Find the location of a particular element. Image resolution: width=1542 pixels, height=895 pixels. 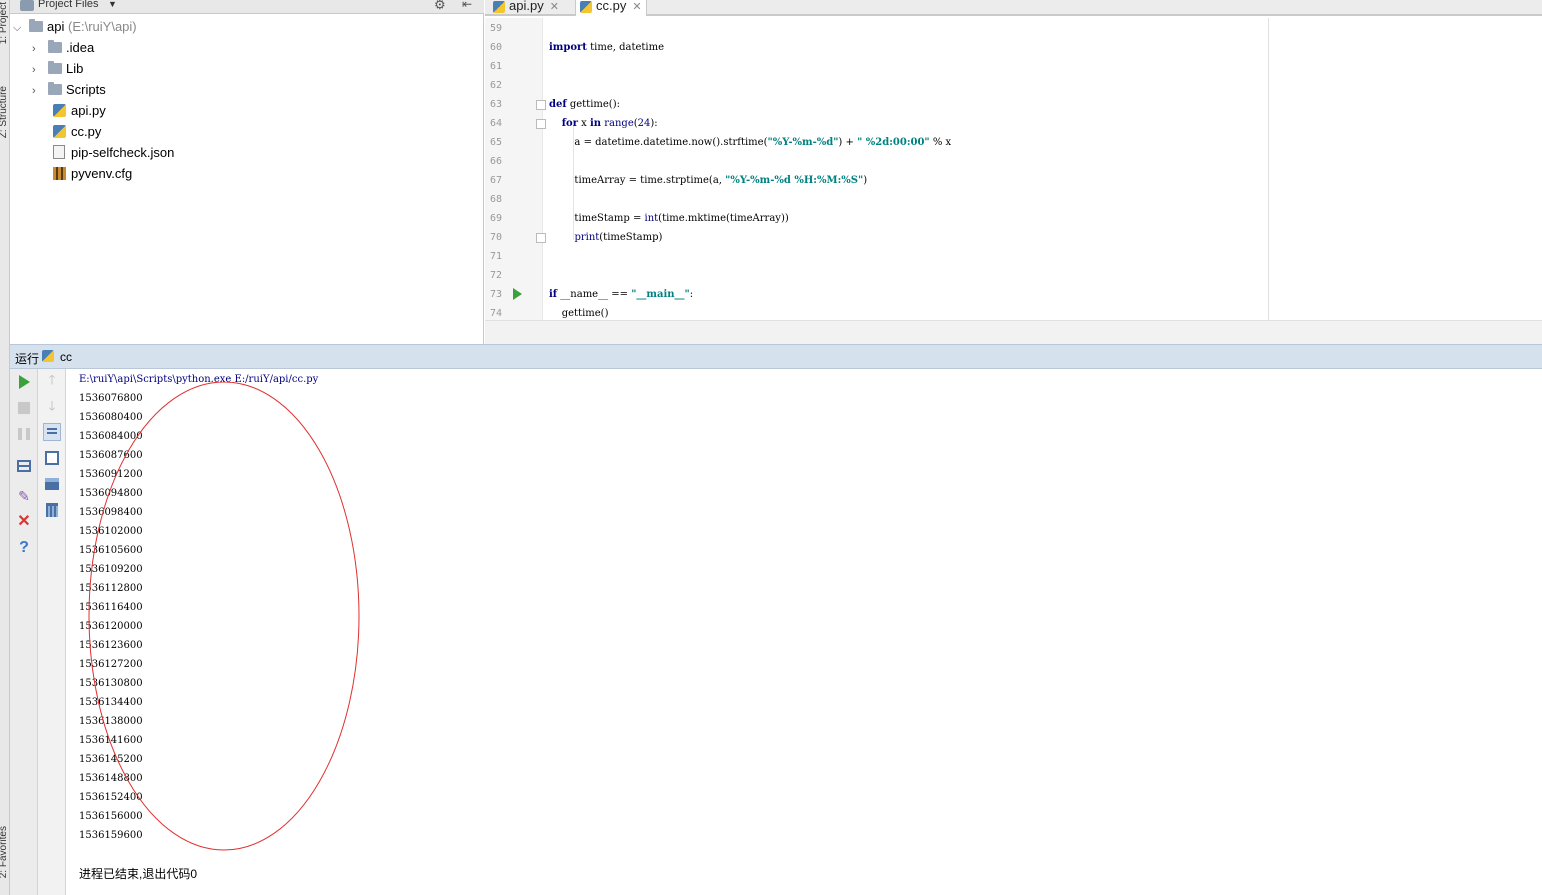

code-token: 24 is located at coordinates (644, 123).